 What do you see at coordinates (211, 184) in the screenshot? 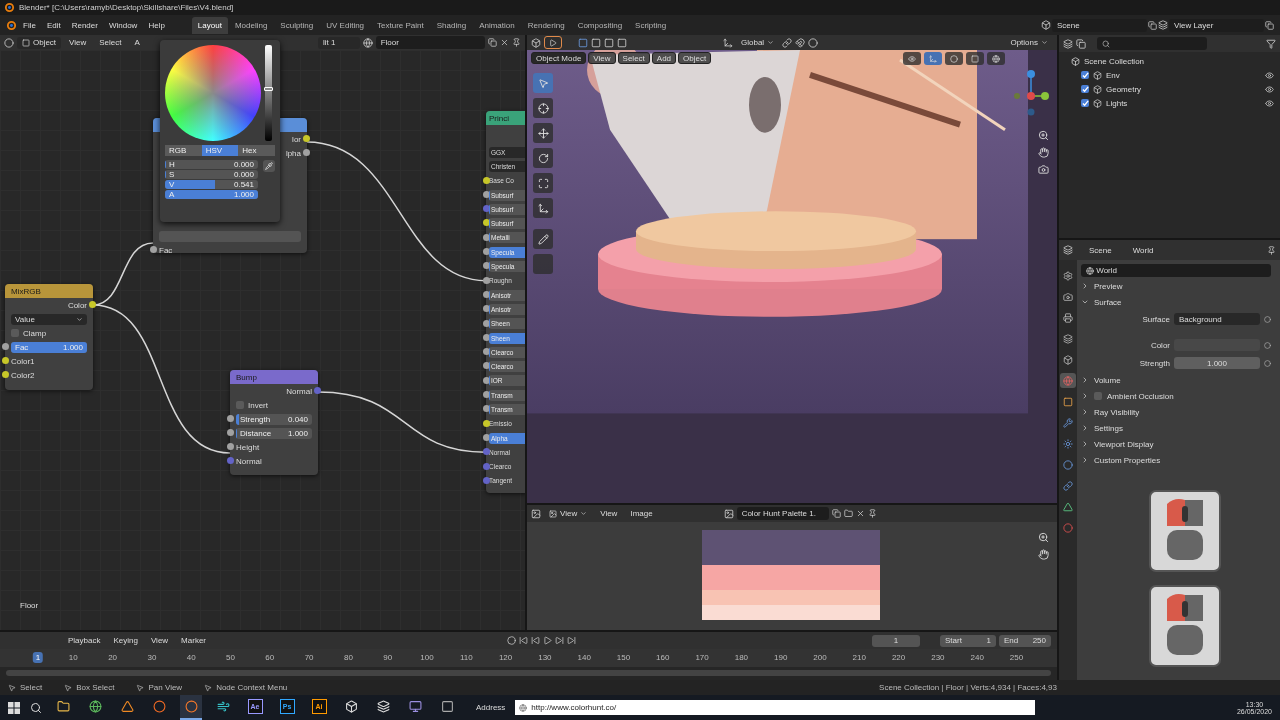
I see `color-slider: V 0.541` at bounding box center [211, 184].